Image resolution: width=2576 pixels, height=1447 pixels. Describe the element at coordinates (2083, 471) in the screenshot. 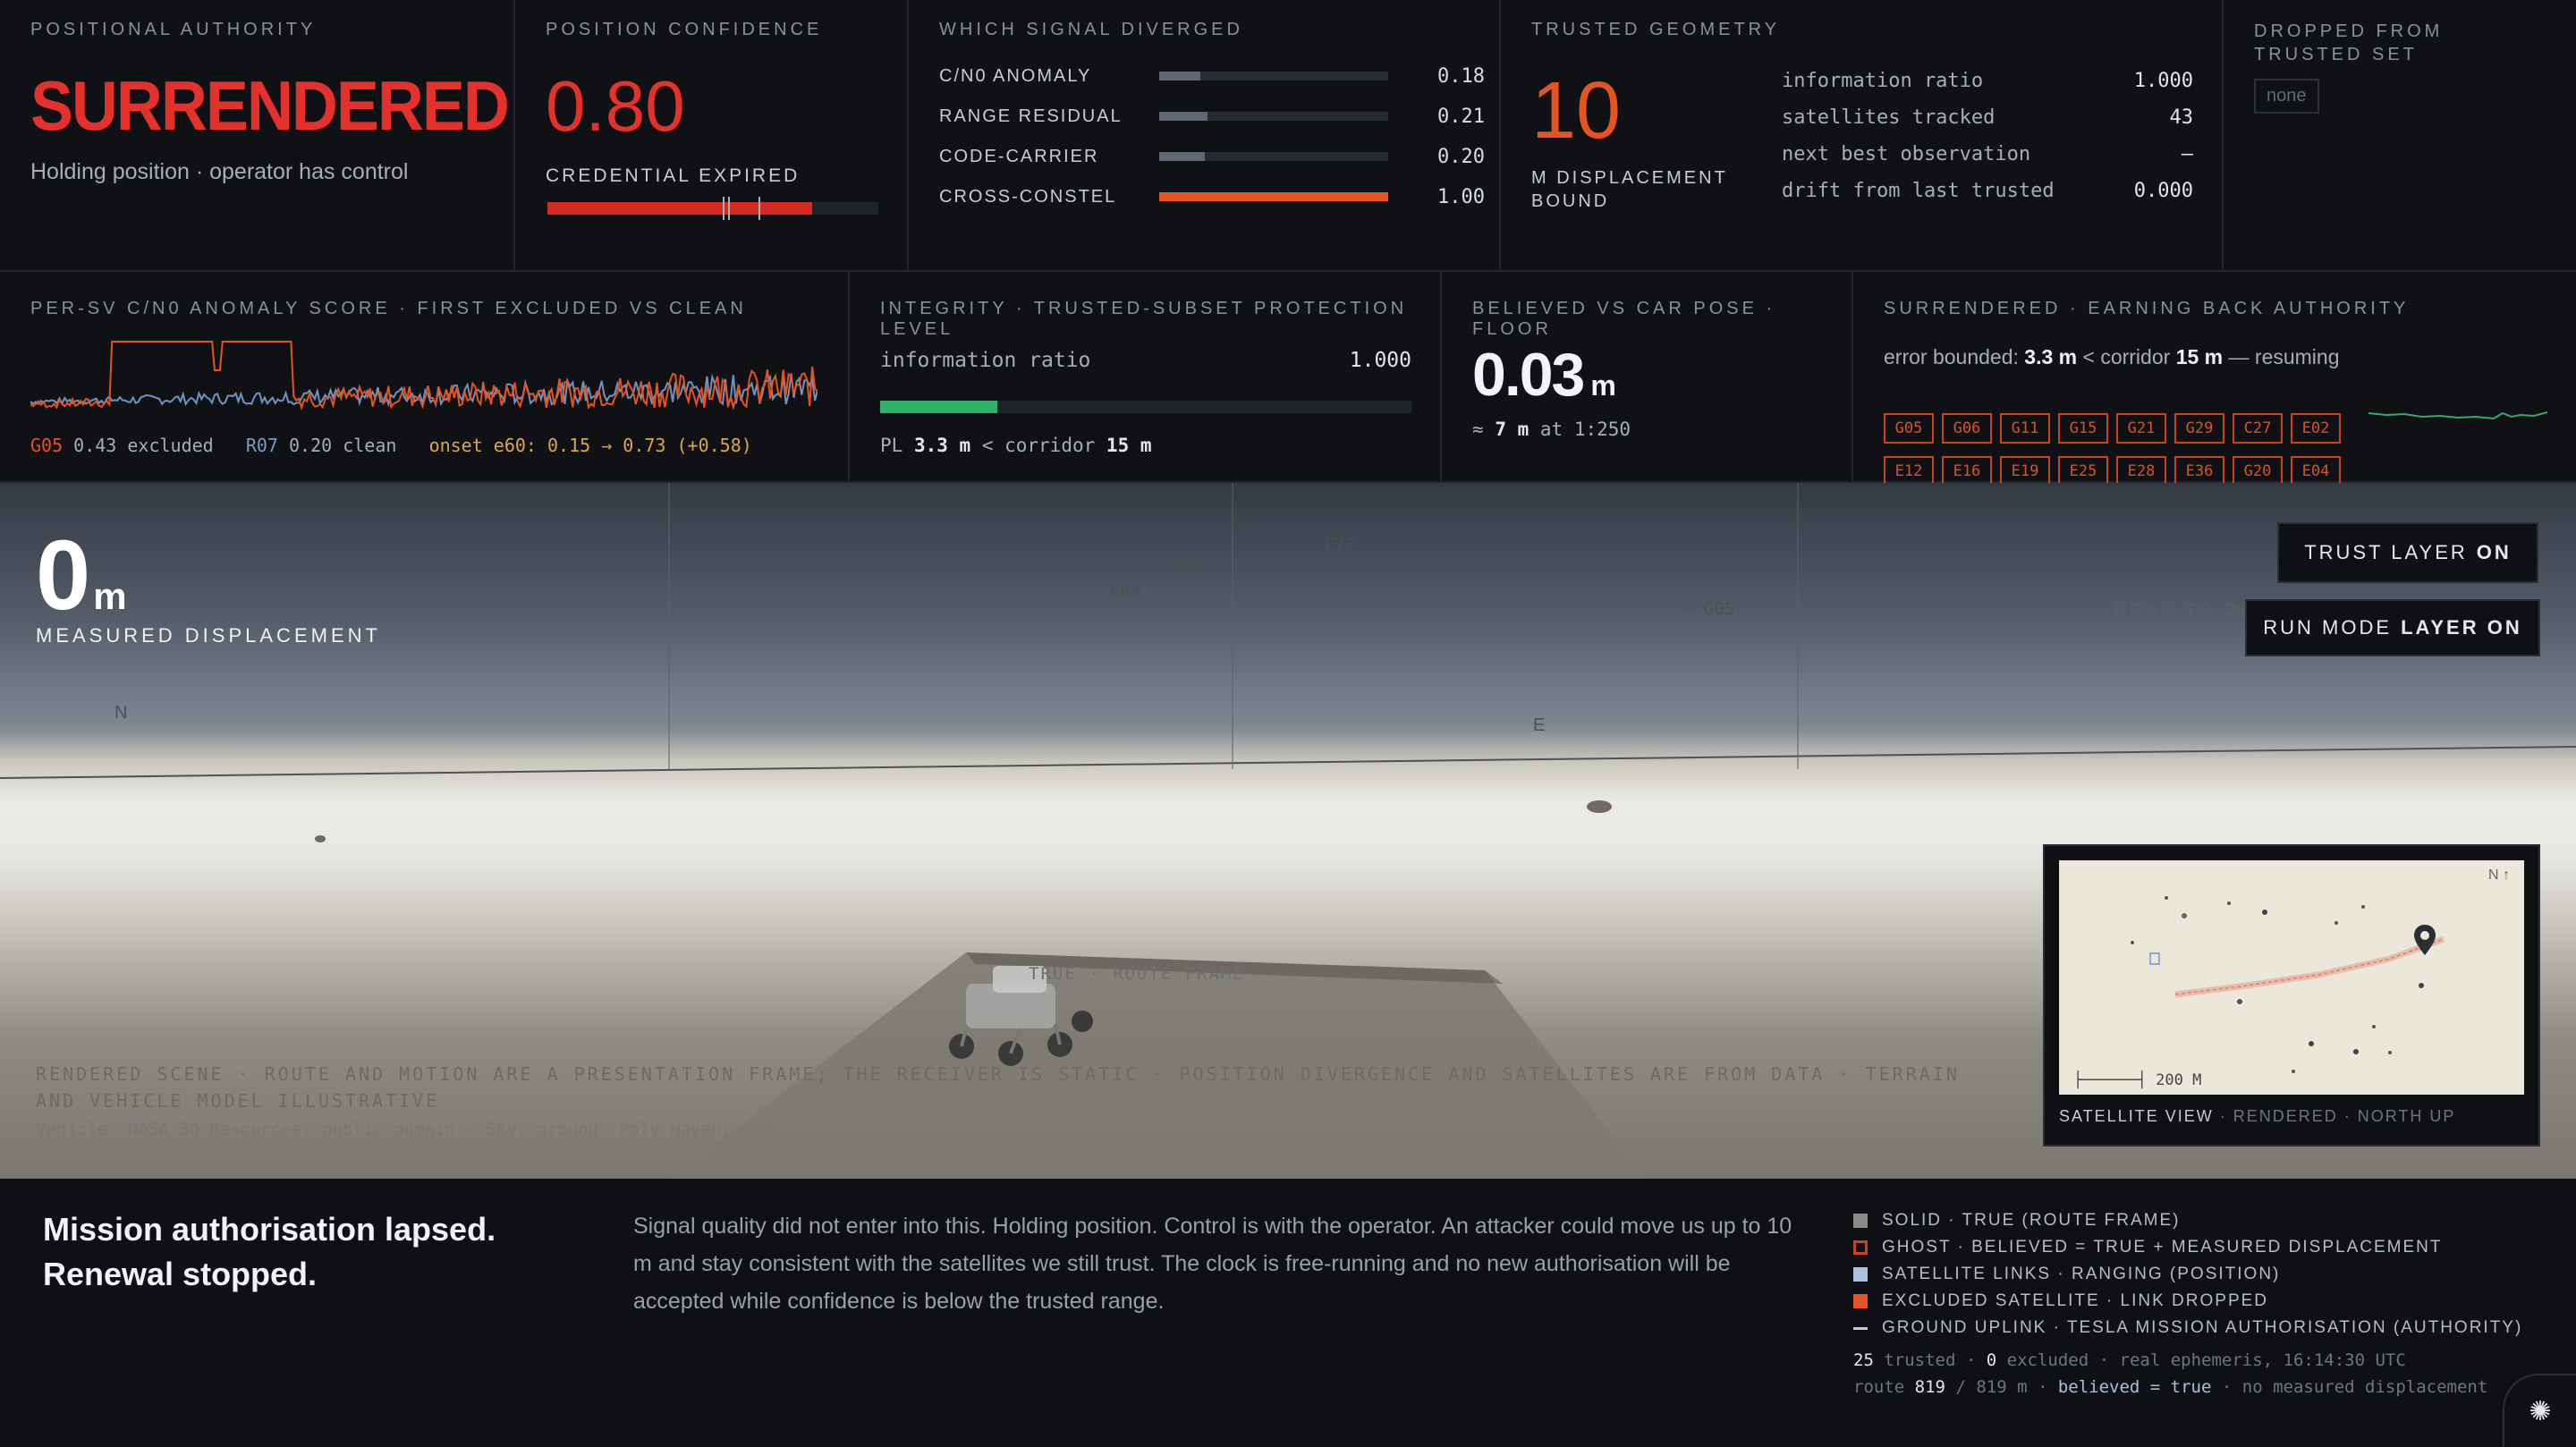

I see `satellite-chip: E25` at that location.